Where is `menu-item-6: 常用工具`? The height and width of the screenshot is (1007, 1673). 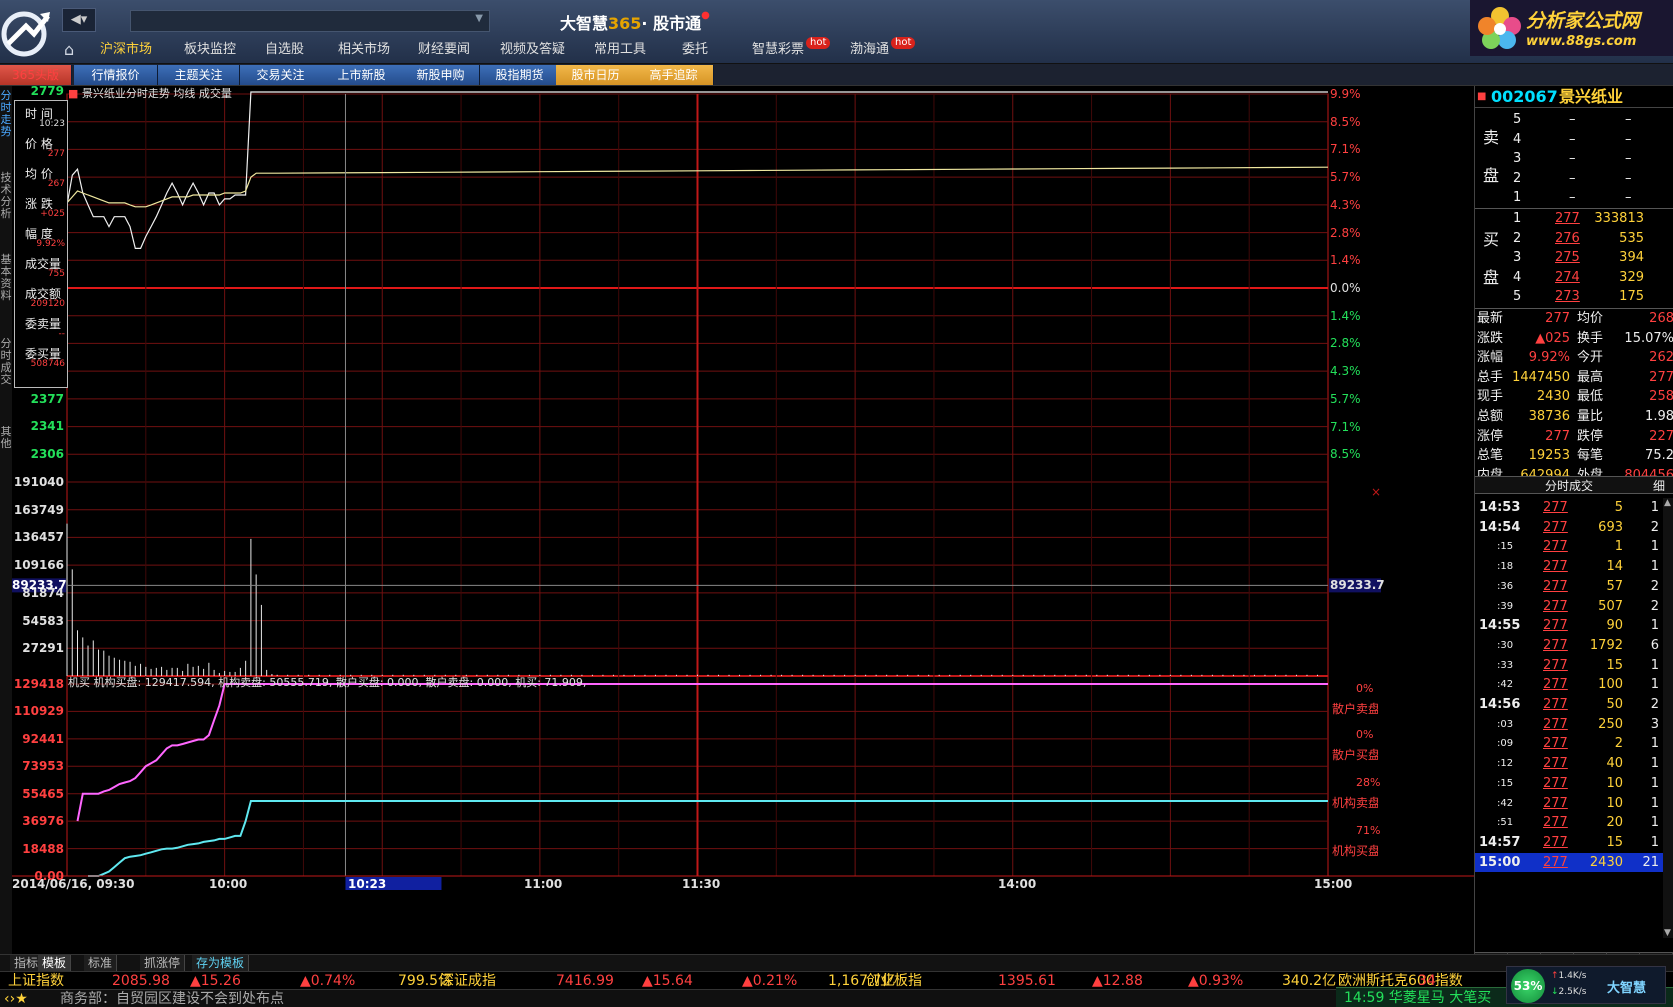
menu-item-6: 常用工具 is located at coordinates (620, 50).